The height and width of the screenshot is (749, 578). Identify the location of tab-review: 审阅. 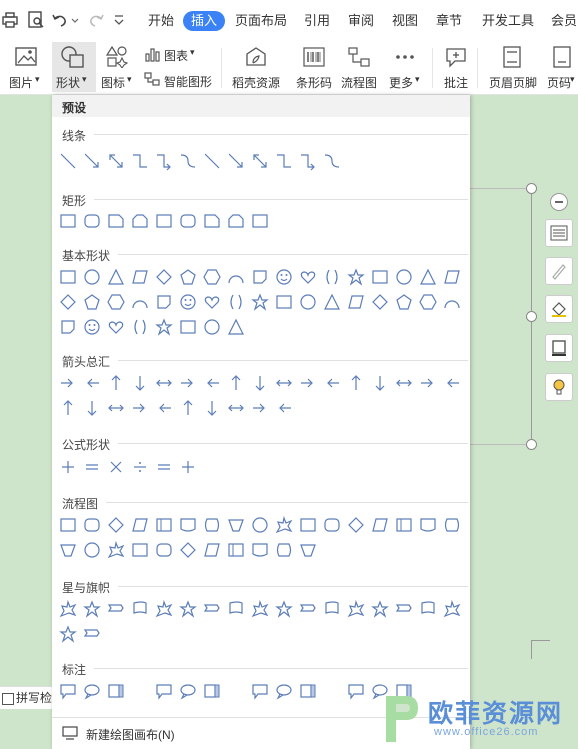
(361, 21).